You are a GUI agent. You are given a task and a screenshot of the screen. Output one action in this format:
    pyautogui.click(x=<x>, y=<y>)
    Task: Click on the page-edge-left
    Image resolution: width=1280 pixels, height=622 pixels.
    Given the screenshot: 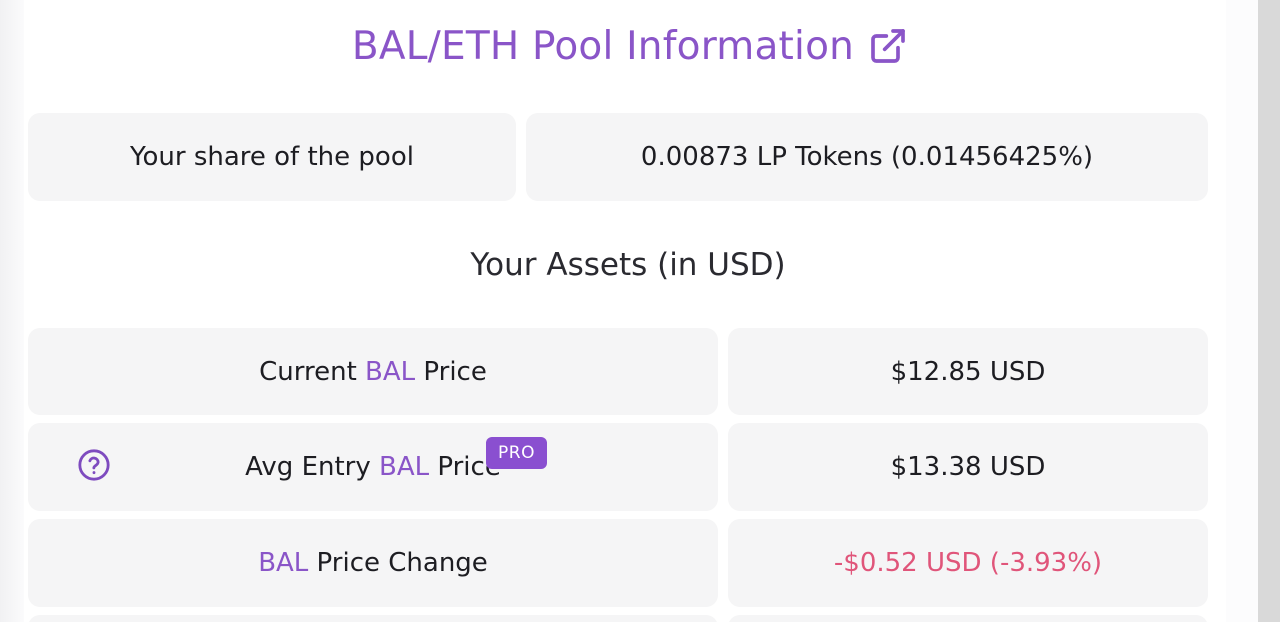 What is the action you would take?
    pyautogui.click(x=12, y=311)
    